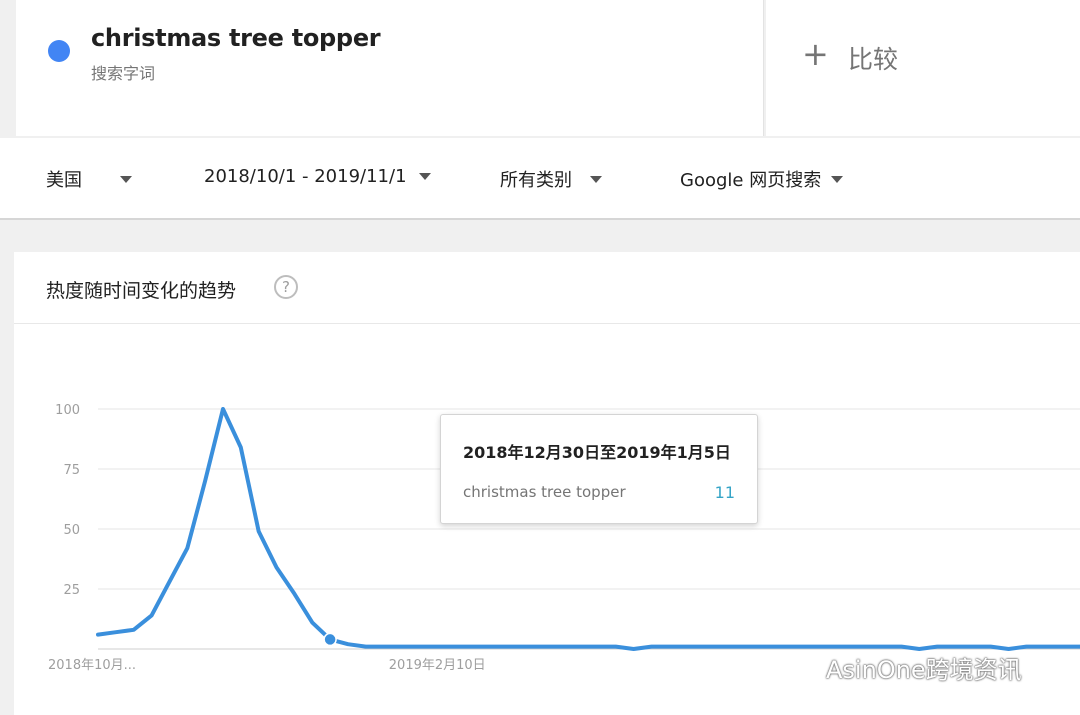  Describe the element at coordinates (67, 410) in the screenshot. I see `y-tick-label: 100` at that location.